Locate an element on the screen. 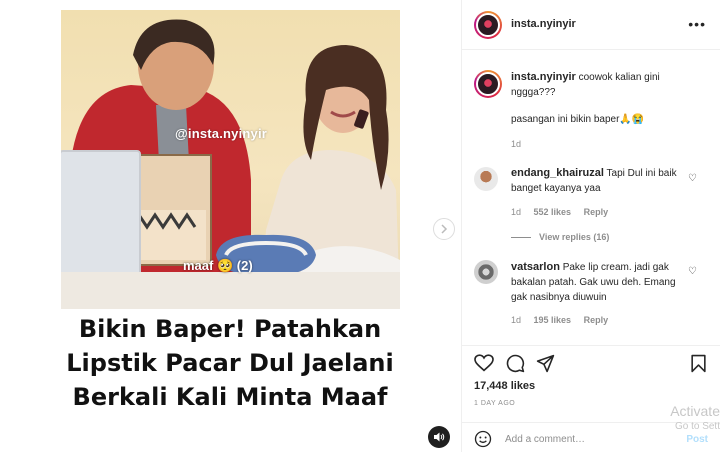  next-slide-button is located at coordinates (444, 229).